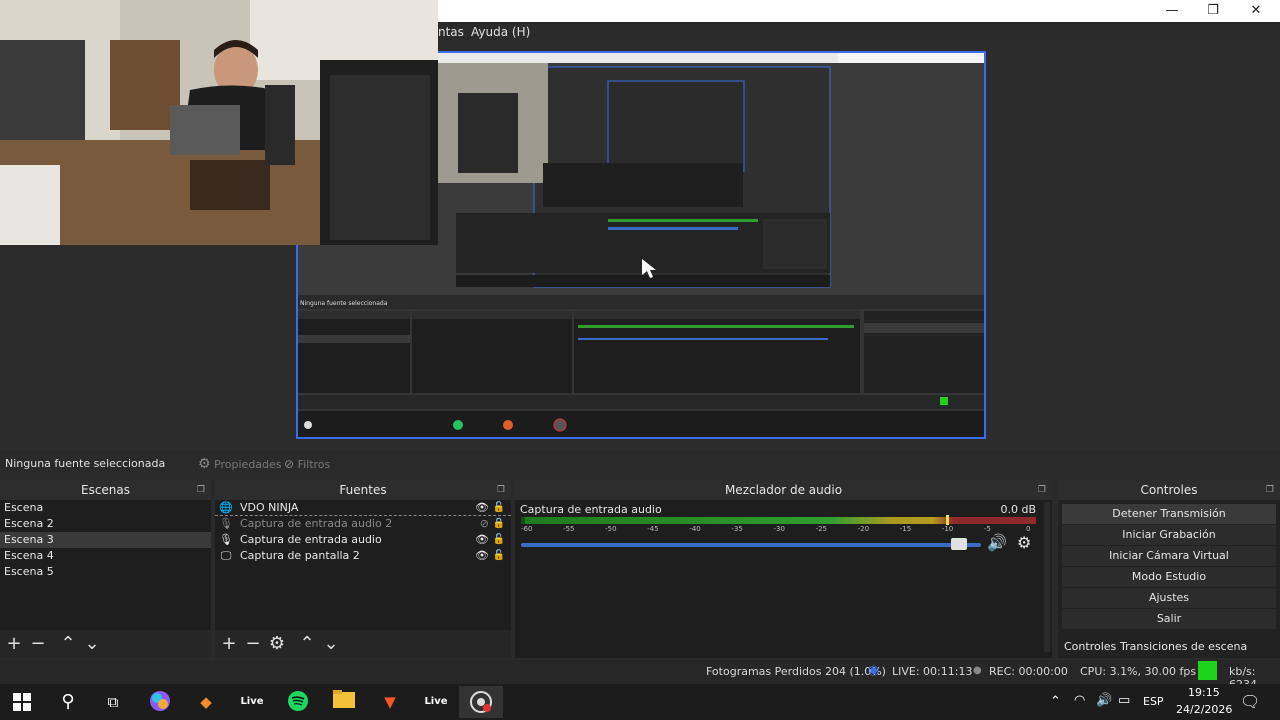 The image size is (1280, 720). I want to click on clock-date: 24/2/2026, so click(1204, 709).